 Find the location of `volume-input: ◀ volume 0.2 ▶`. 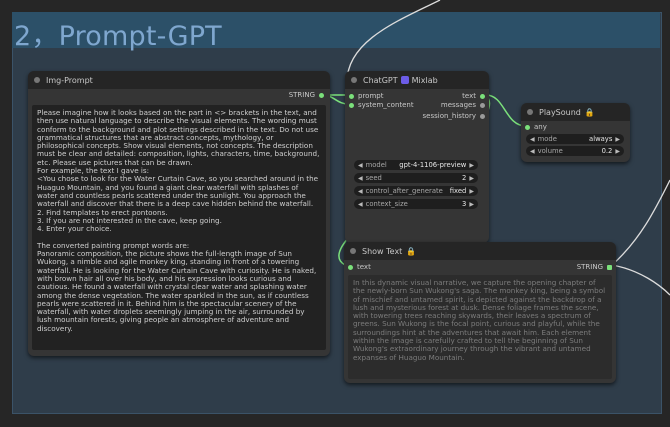

volume-input: ◀ volume 0.2 ▶ is located at coordinates (575, 151).